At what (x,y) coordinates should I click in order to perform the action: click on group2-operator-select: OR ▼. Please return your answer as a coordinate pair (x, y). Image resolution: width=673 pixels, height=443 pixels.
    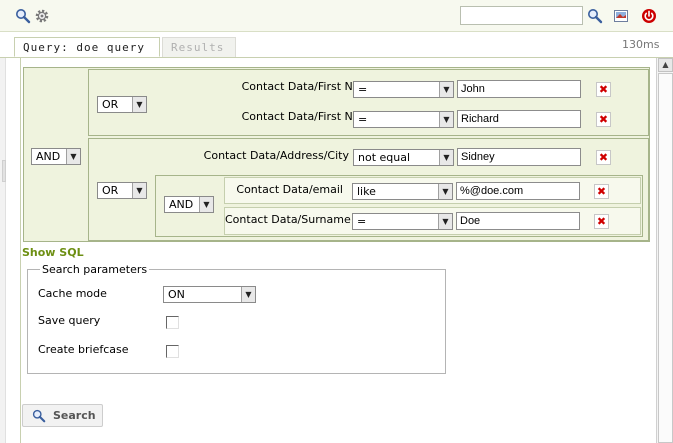
    Looking at the image, I should click on (122, 190).